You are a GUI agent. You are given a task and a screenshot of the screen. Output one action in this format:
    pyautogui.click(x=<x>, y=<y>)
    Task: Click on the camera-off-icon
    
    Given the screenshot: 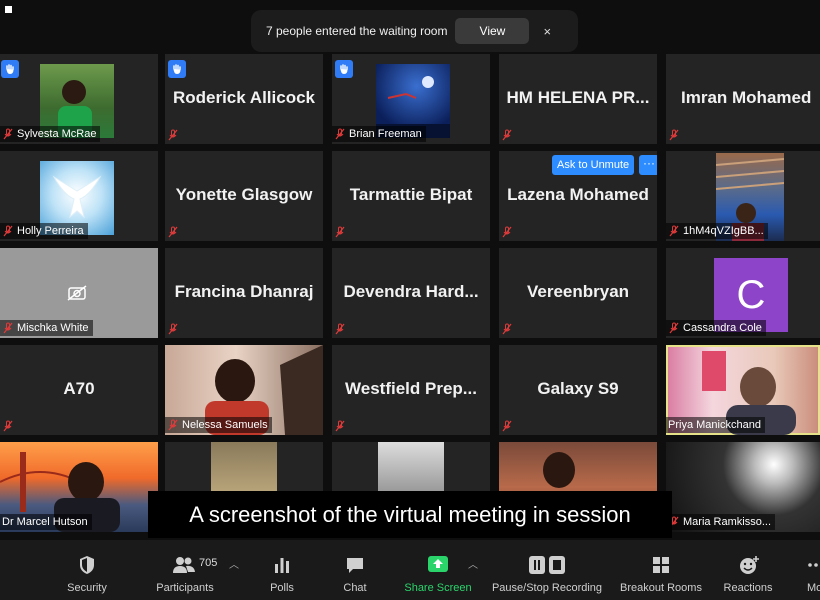 What is the action you would take?
    pyautogui.click(x=77, y=293)
    